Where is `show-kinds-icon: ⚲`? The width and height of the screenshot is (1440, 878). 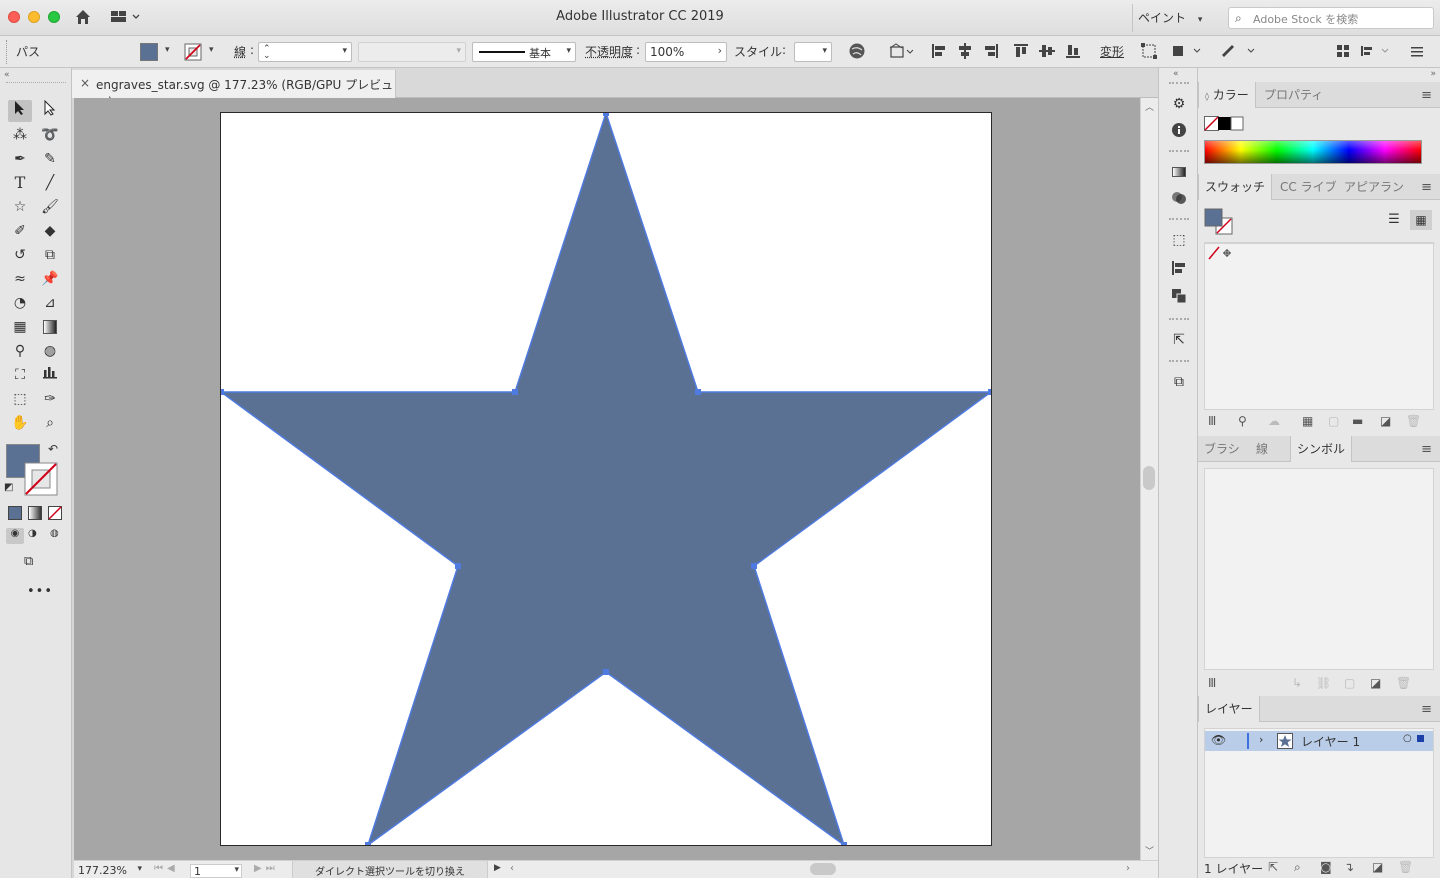 show-kinds-icon: ⚲ is located at coordinates (1242, 421).